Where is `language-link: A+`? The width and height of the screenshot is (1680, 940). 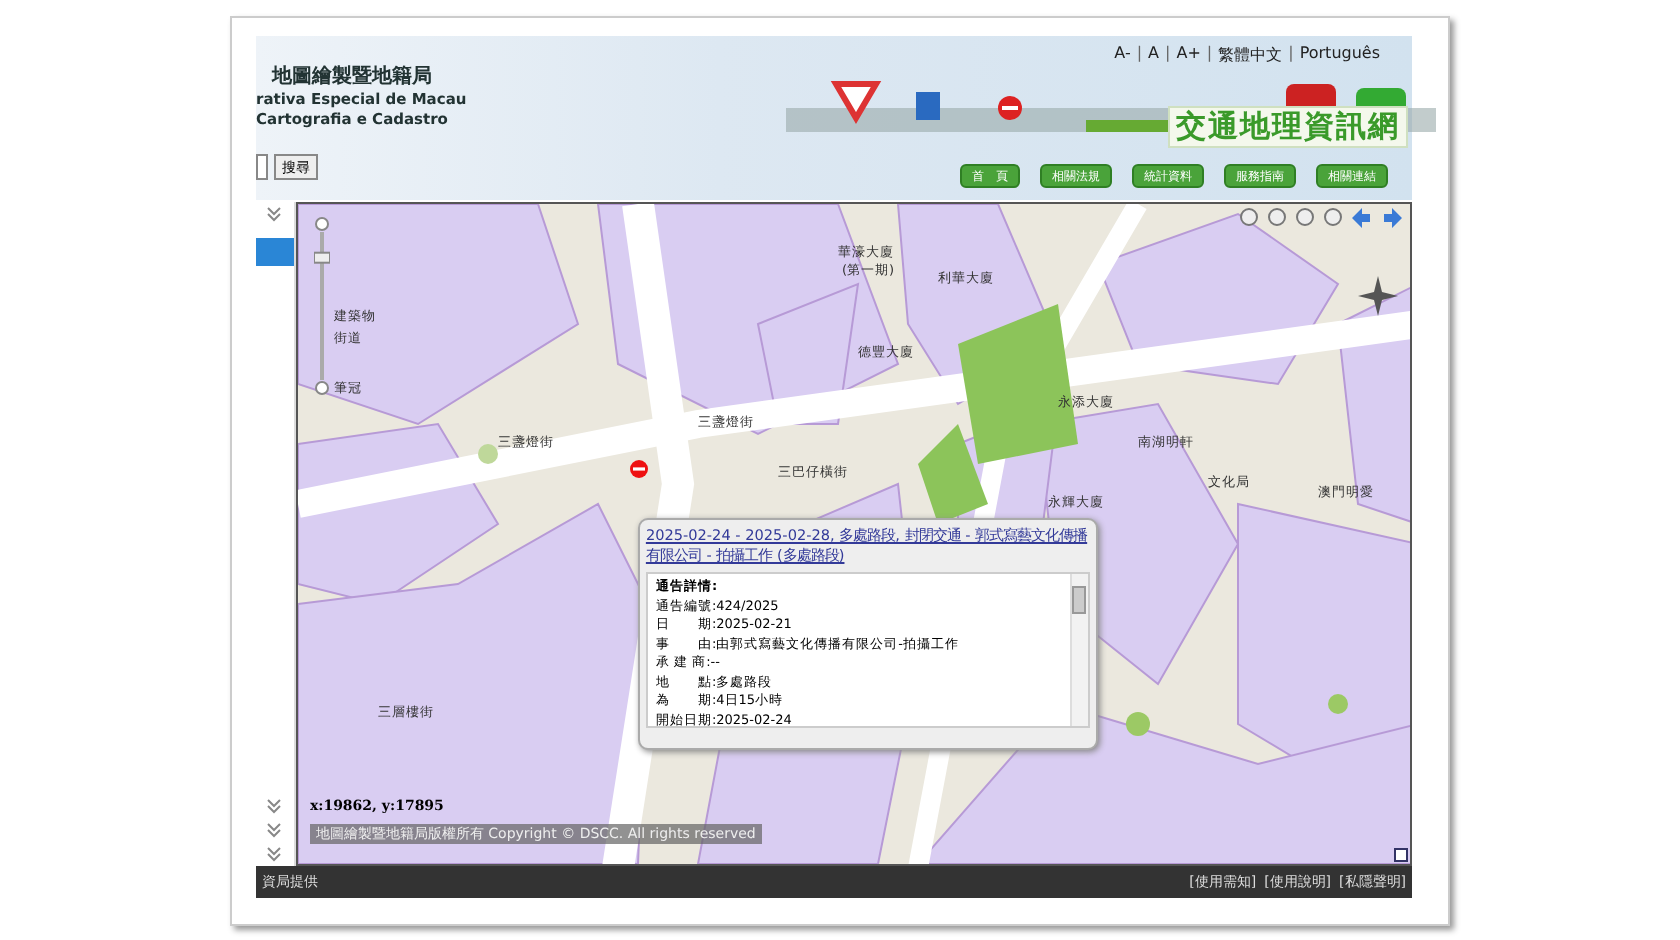 language-link: A+ is located at coordinates (1188, 55).